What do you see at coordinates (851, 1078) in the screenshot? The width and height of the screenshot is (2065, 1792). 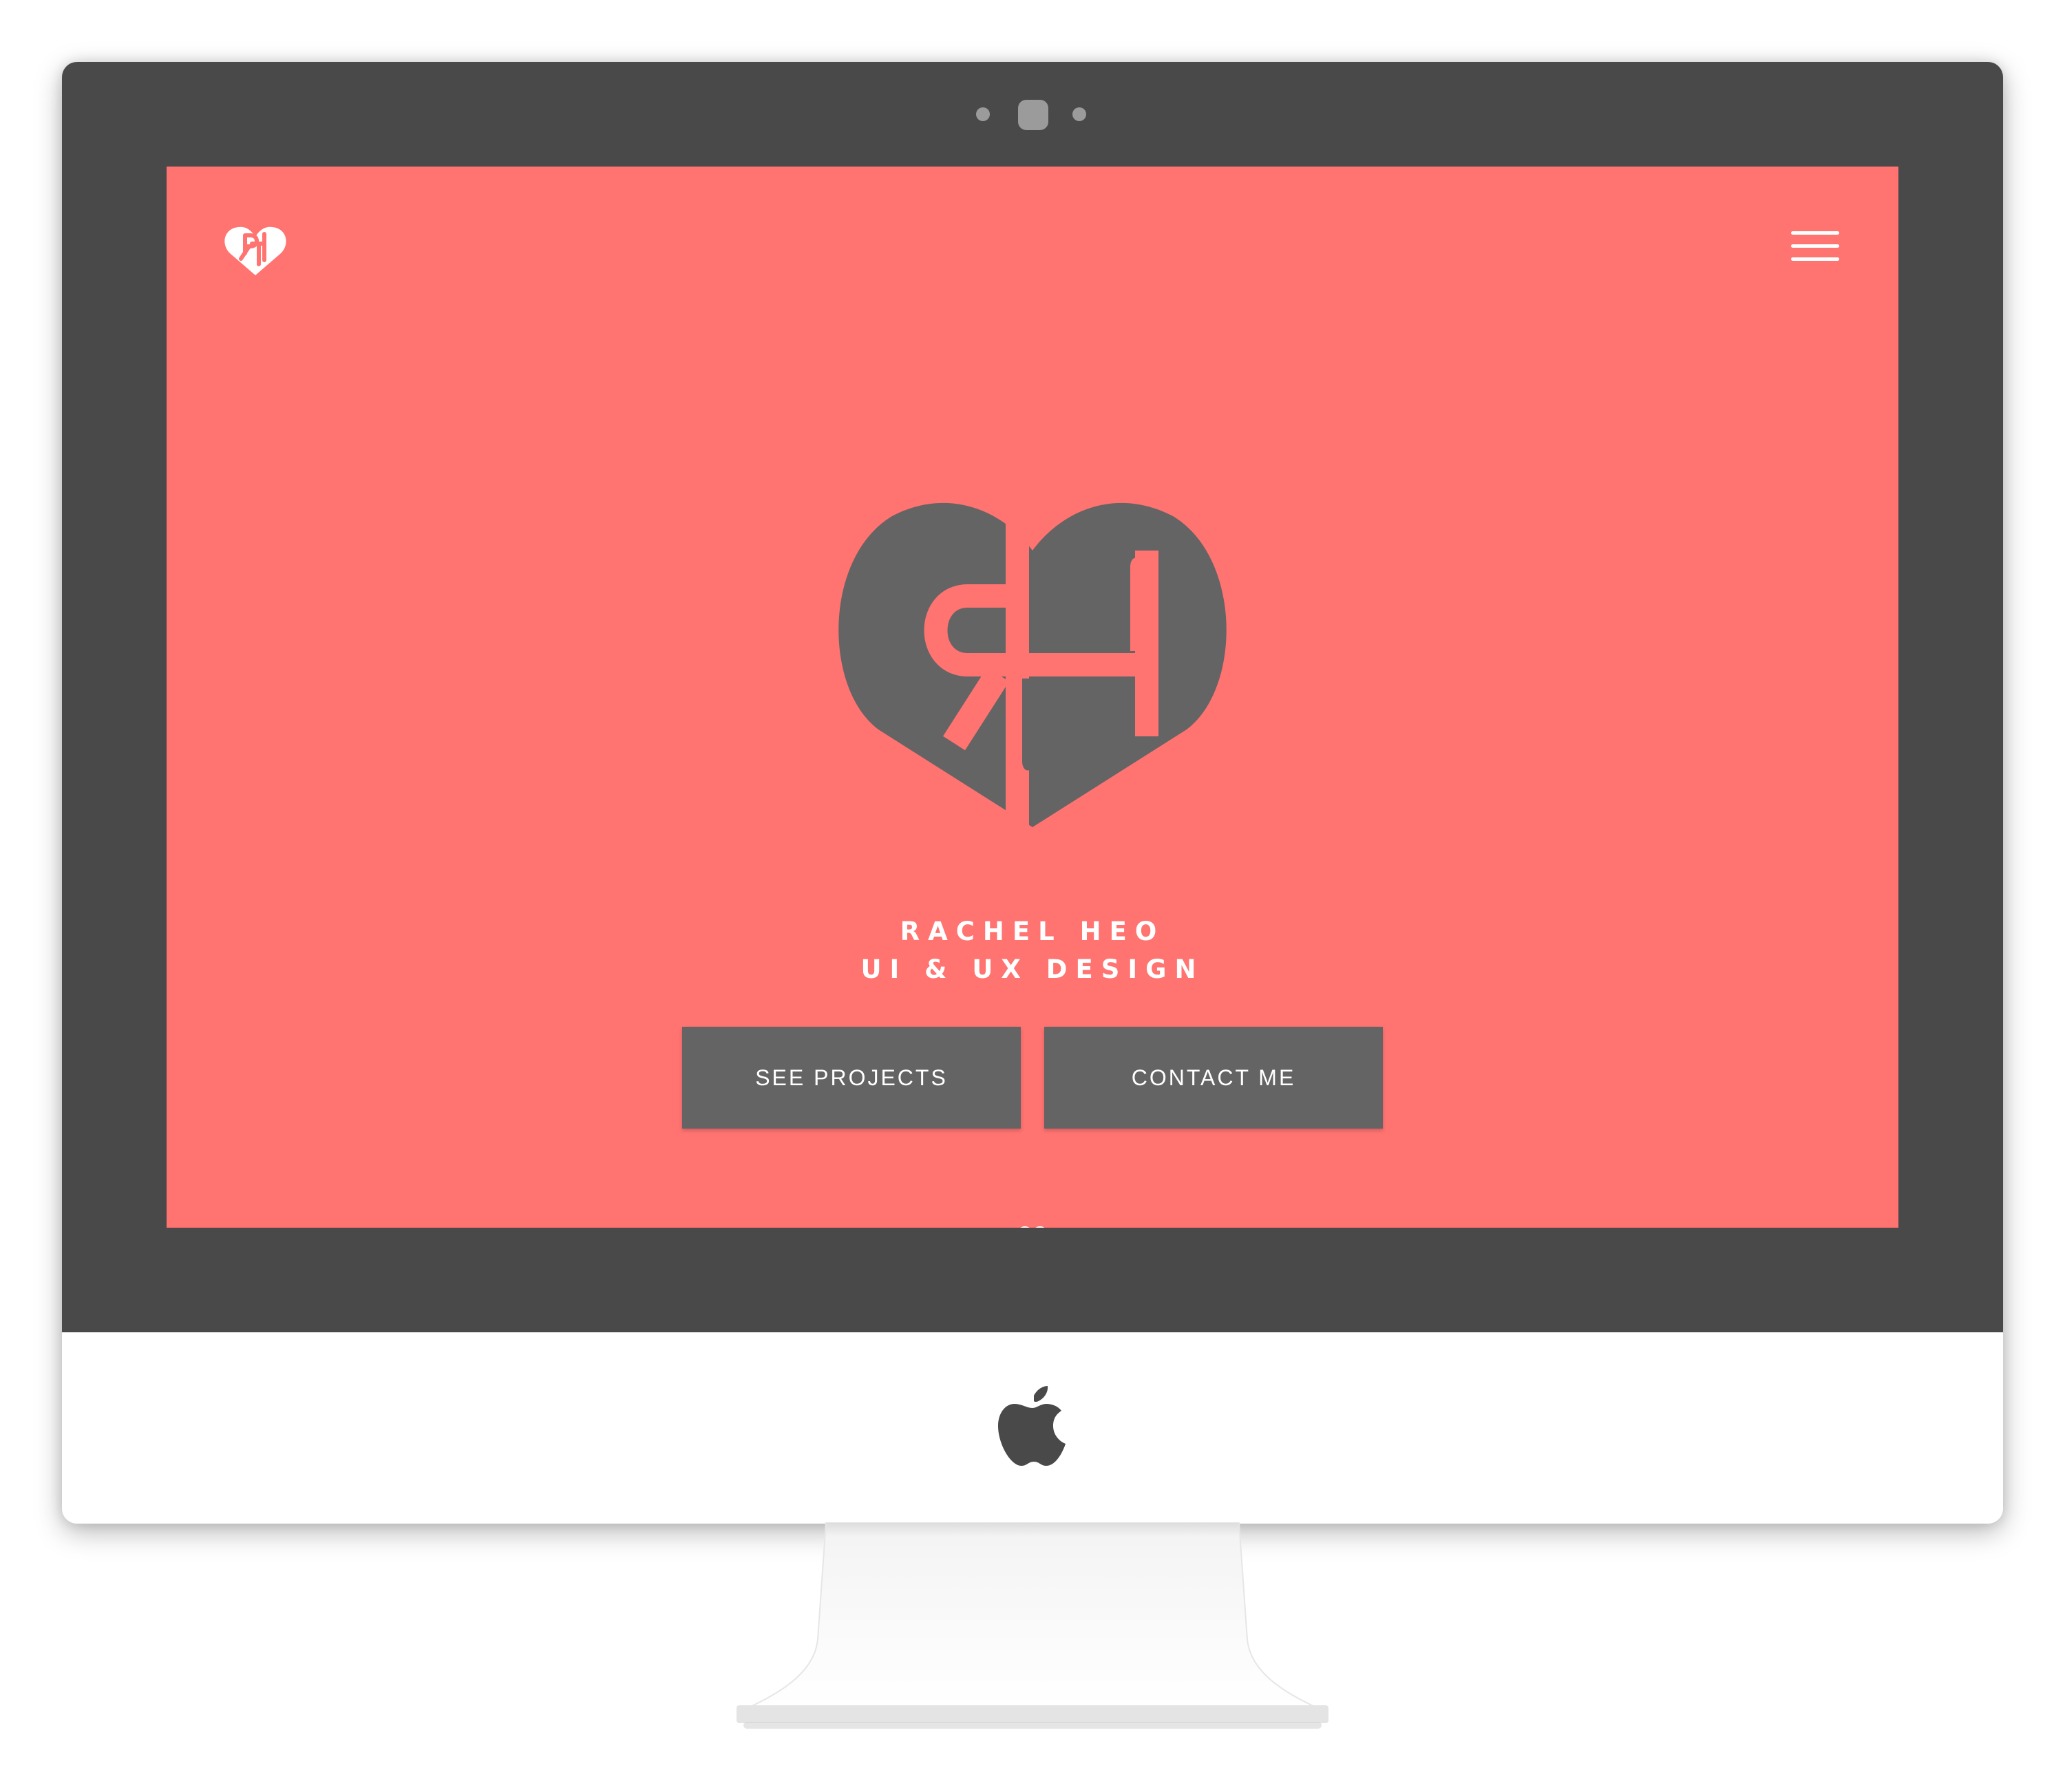 I see `see-projects-button: SEE PROJECTS` at bounding box center [851, 1078].